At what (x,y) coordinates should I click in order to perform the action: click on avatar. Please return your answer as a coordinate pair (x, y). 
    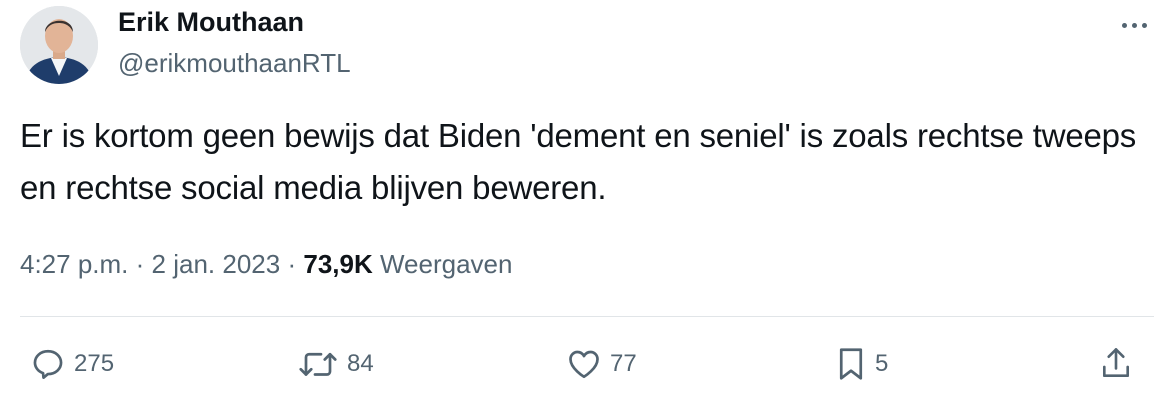
    Looking at the image, I should click on (59, 45).